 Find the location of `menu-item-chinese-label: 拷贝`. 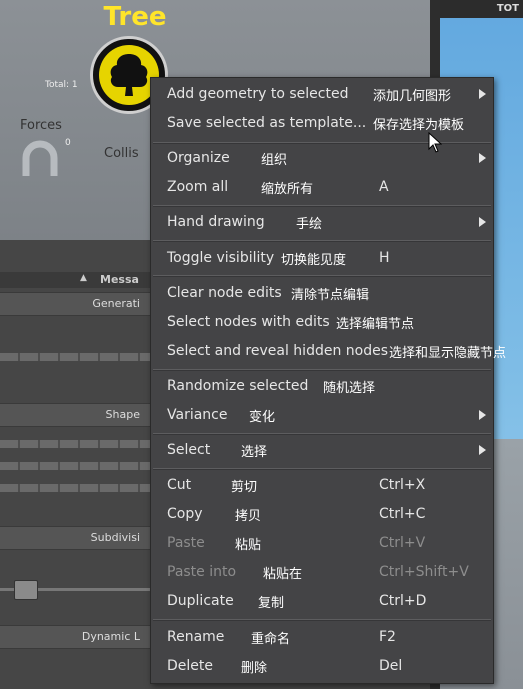

menu-item-chinese-label: 拷贝 is located at coordinates (248, 516).